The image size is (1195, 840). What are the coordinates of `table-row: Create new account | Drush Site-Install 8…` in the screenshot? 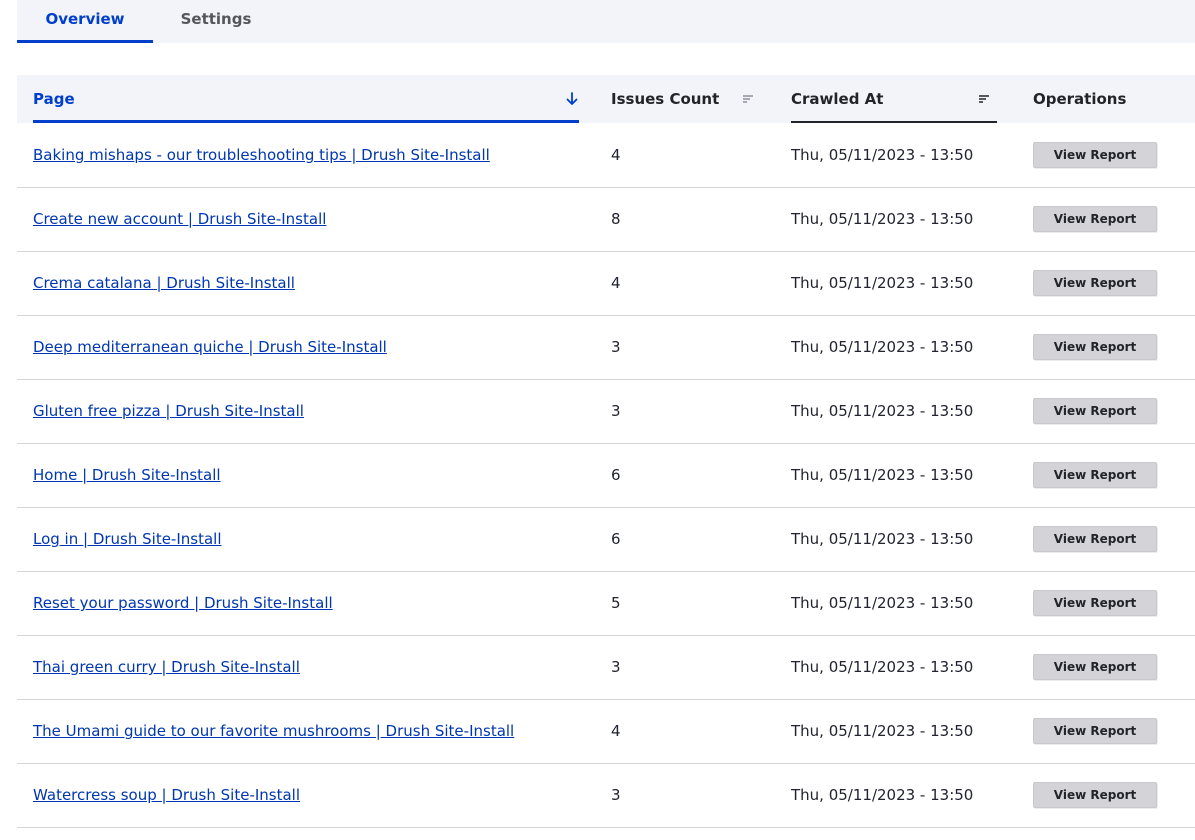 It's located at (606, 219).